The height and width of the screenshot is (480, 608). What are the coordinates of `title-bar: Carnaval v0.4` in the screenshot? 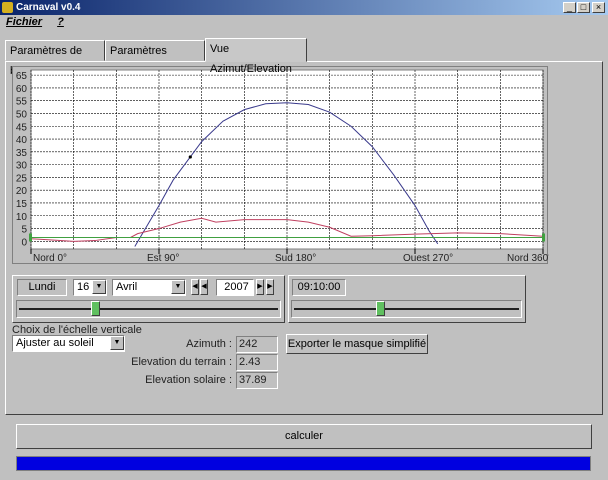 It's located at (304, 7).